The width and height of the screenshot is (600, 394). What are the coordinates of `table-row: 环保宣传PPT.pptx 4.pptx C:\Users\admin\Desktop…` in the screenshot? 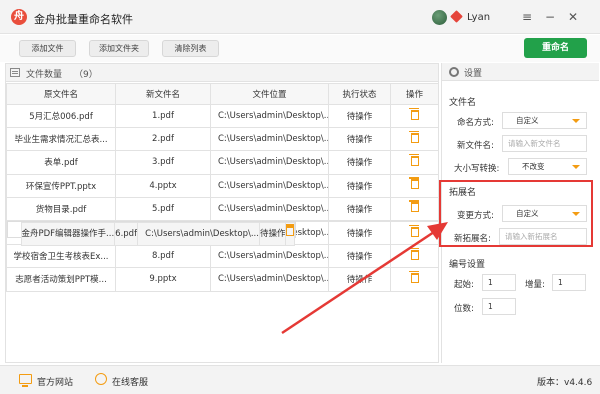 It's located at (222, 185).